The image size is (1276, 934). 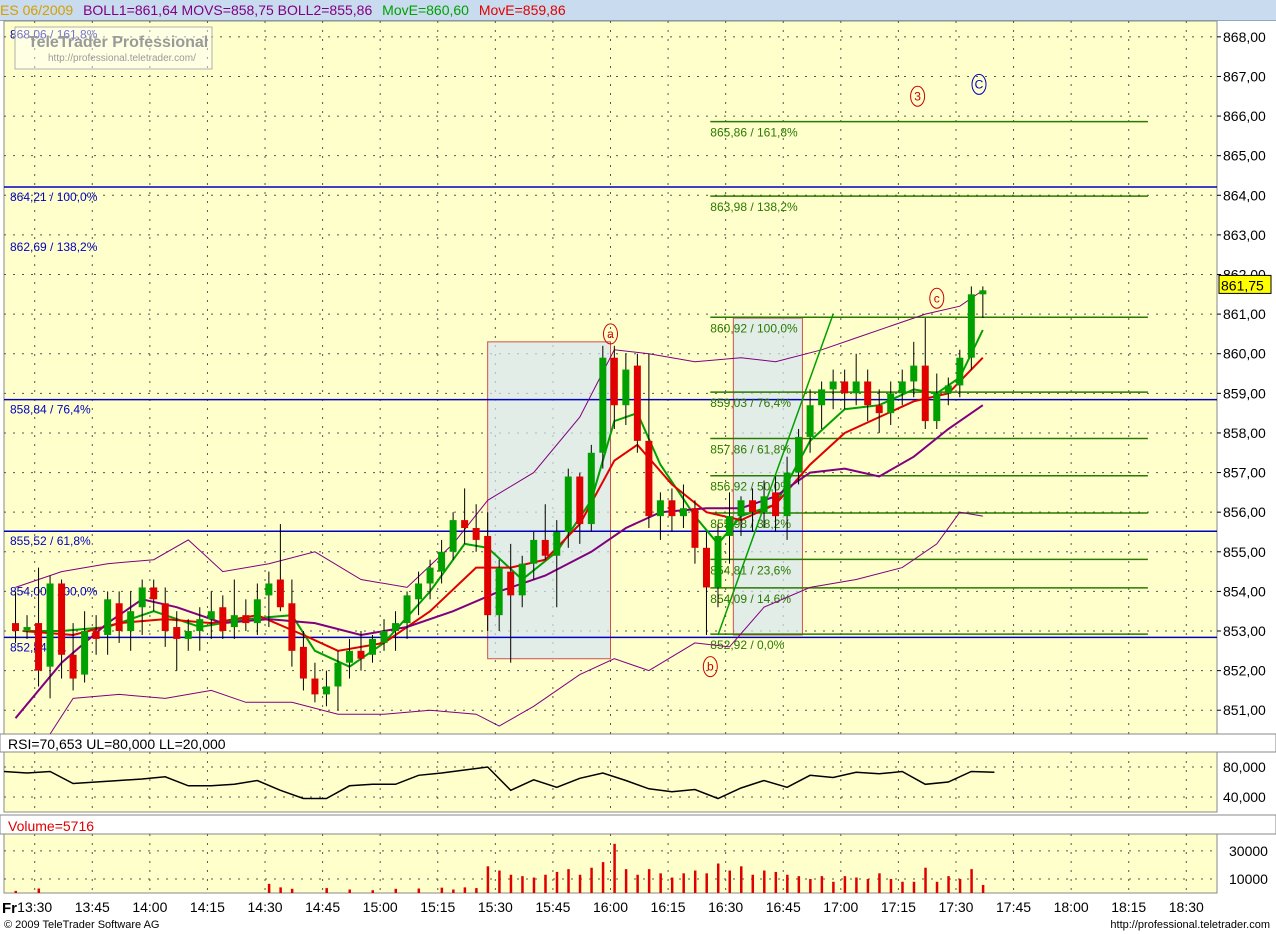 What do you see at coordinates (50, 541) in the screenshot?
I see `fib-level-label: 855,52 / 61,8%` at bounding box center [50, 541].